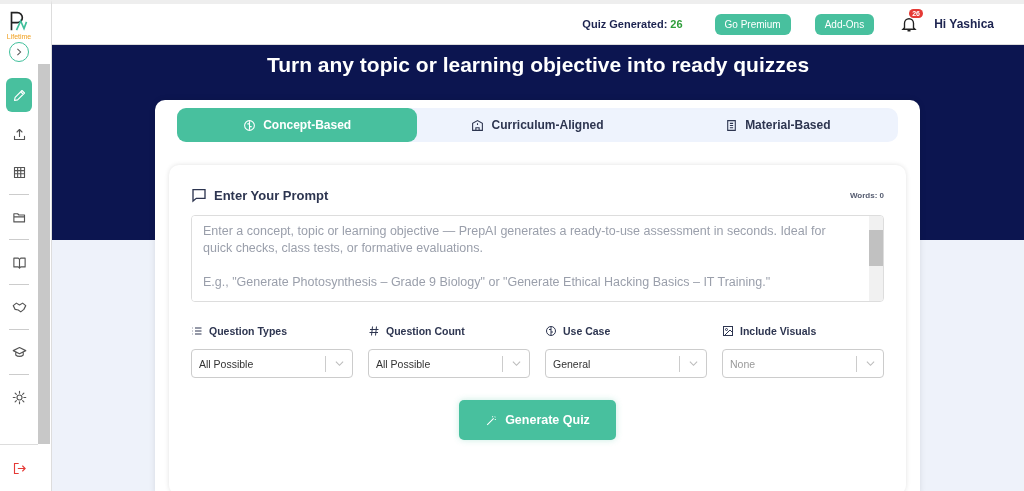 Image resolution: width=1024 pixels, height=491 pixels. Describe the element at coordinates (626, 363) in the screenshot. I see `option-dropdown: General` at that location.